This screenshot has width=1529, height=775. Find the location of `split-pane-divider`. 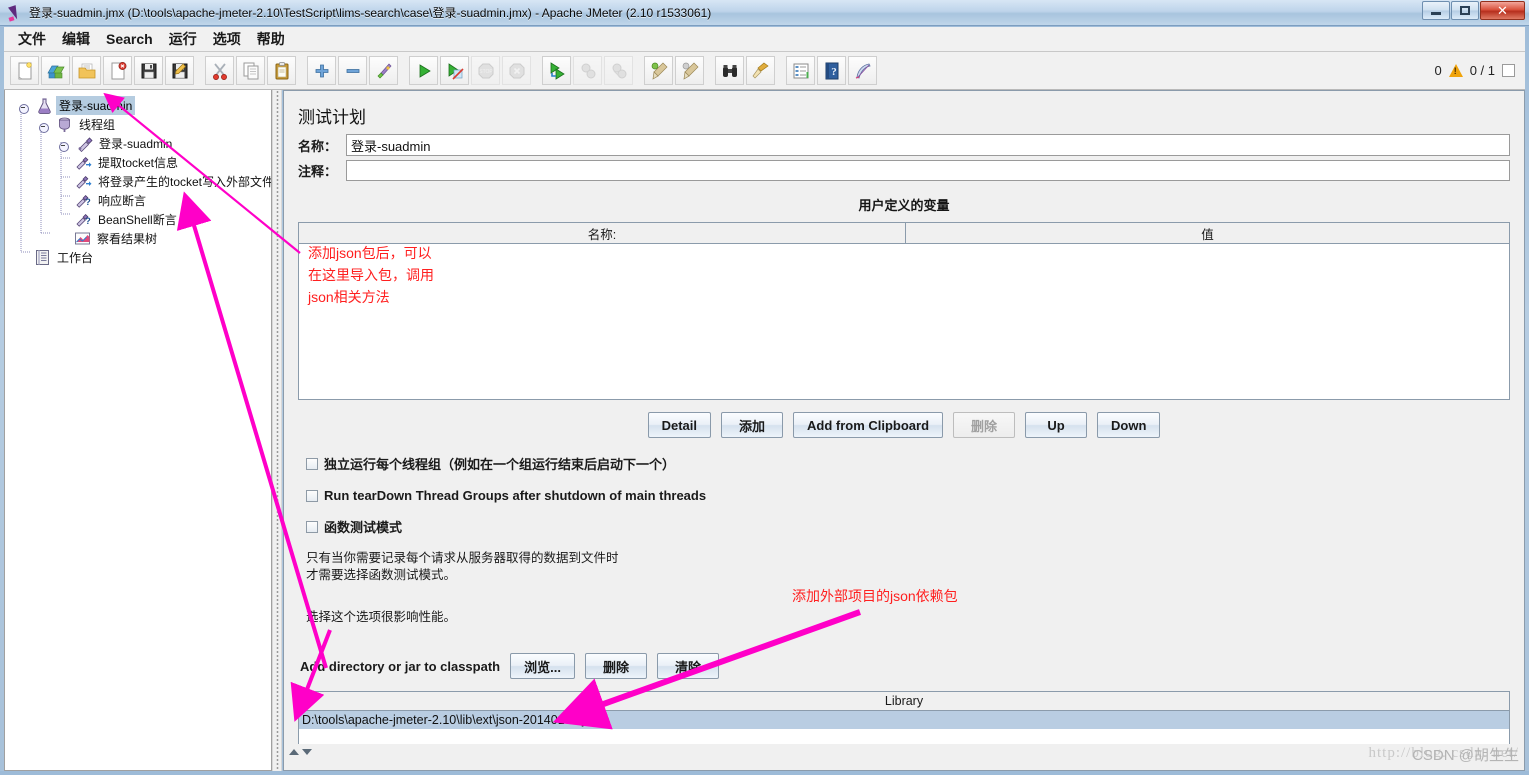

split-pane-divider is located at coordinates (277, 430).